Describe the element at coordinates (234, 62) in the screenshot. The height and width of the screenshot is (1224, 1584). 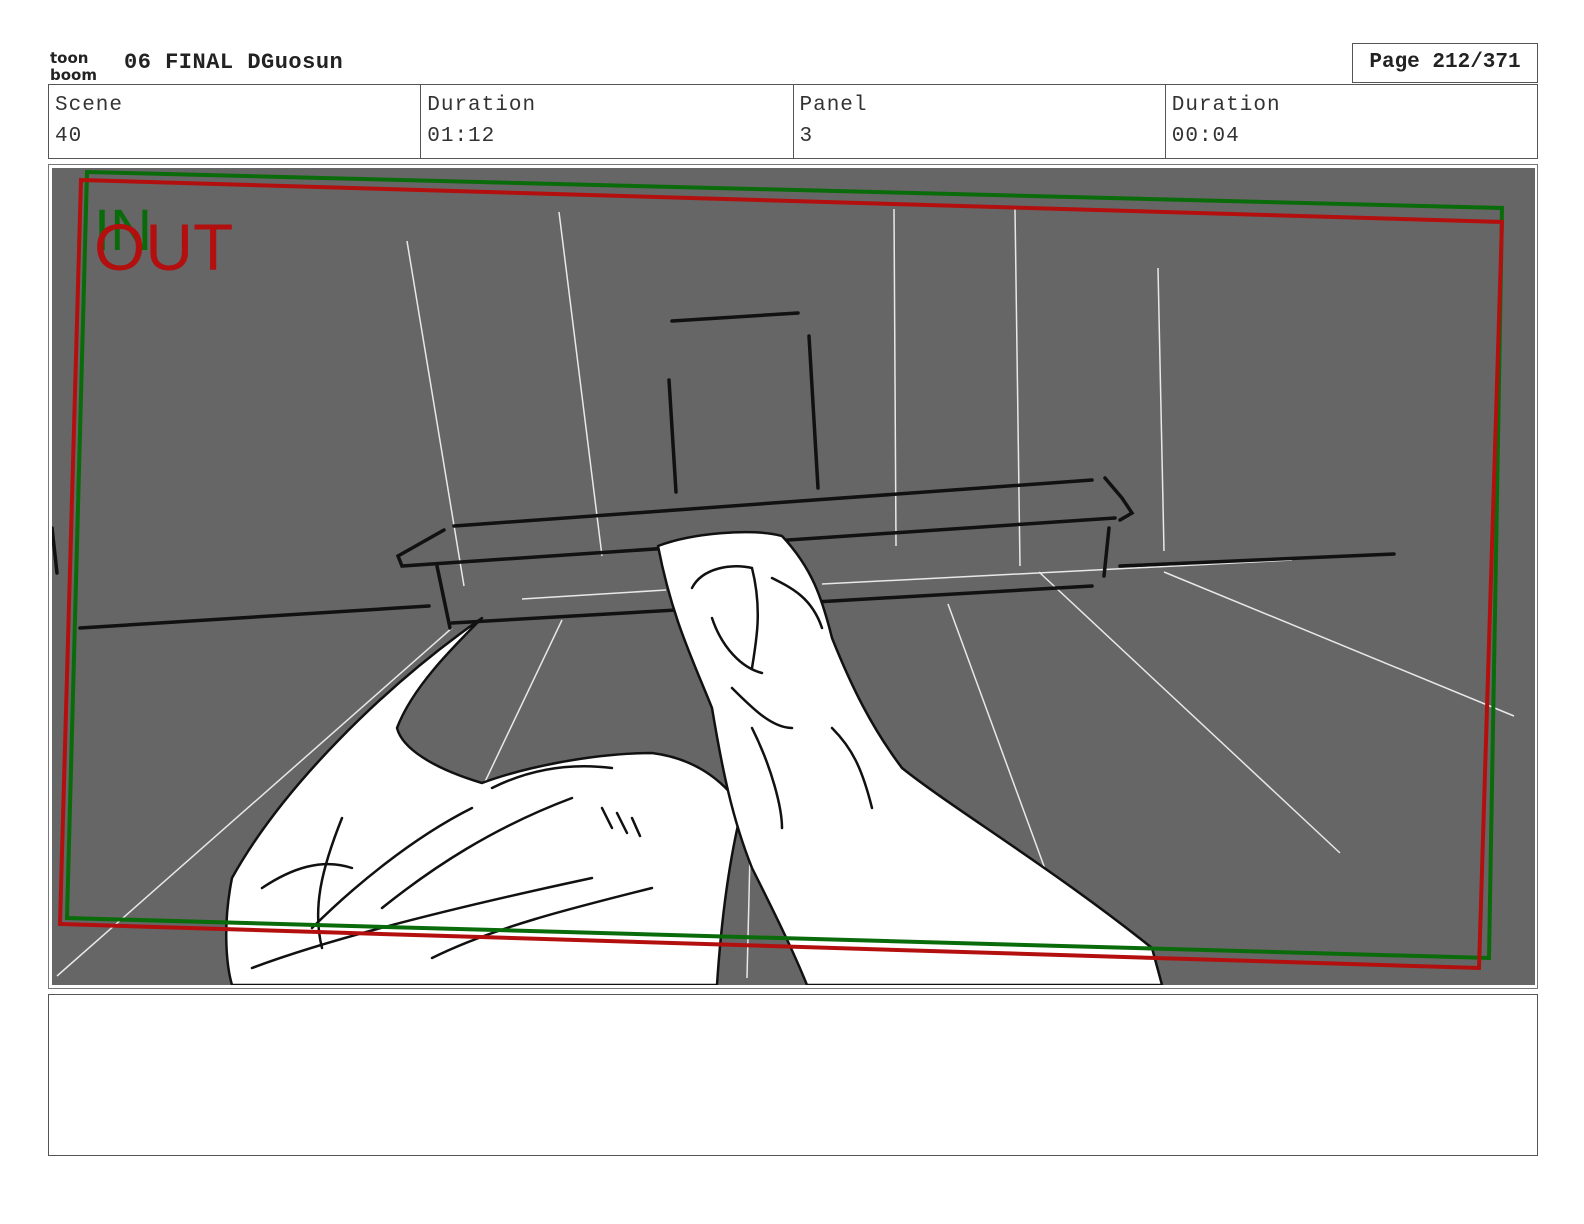
I see `project-title: 06 FINAL DGuosun` at that location.